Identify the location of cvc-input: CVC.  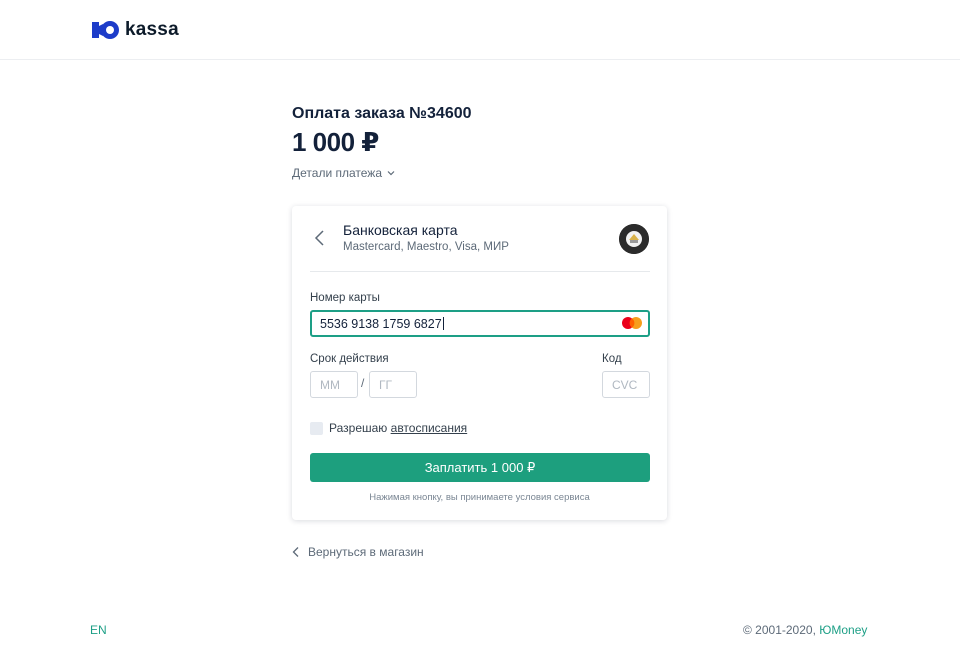
(626, 384).